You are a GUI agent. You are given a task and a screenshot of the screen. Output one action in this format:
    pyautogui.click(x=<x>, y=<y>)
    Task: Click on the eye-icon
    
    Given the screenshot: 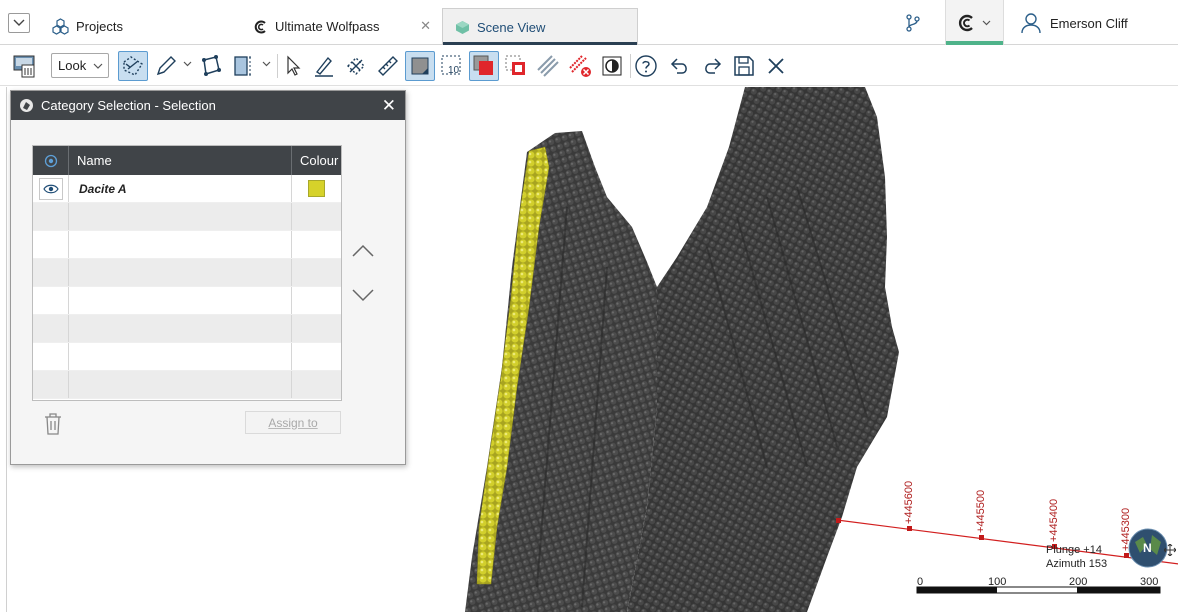 What is the action you would take?
    pyautogui.click(x=50, y=188)
    